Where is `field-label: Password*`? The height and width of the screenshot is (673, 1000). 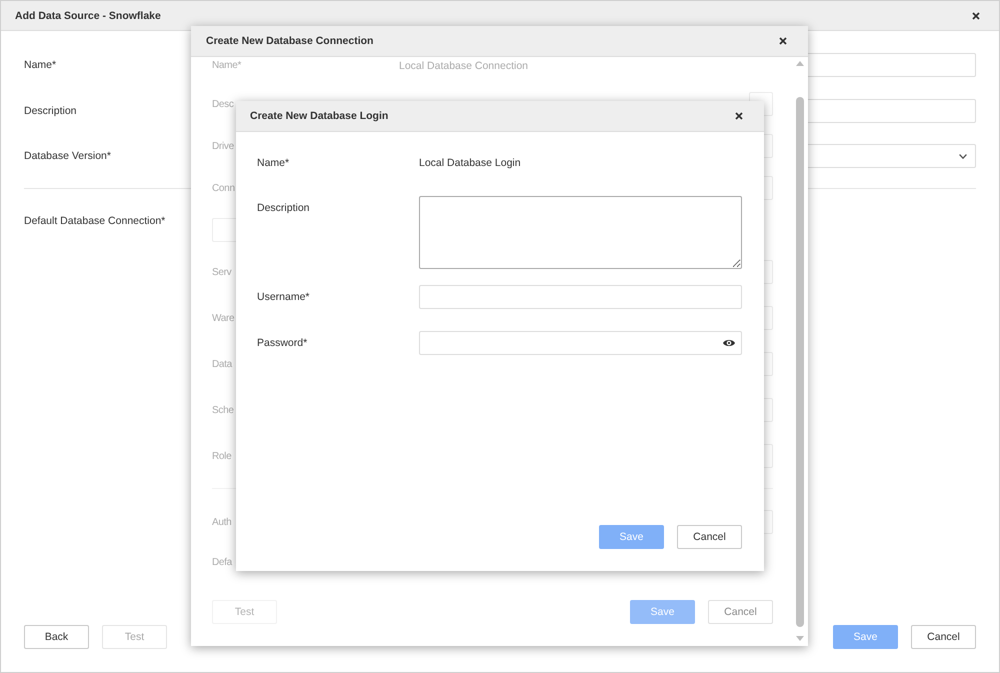 field-label: Password* is located at coordinates (282, 343).